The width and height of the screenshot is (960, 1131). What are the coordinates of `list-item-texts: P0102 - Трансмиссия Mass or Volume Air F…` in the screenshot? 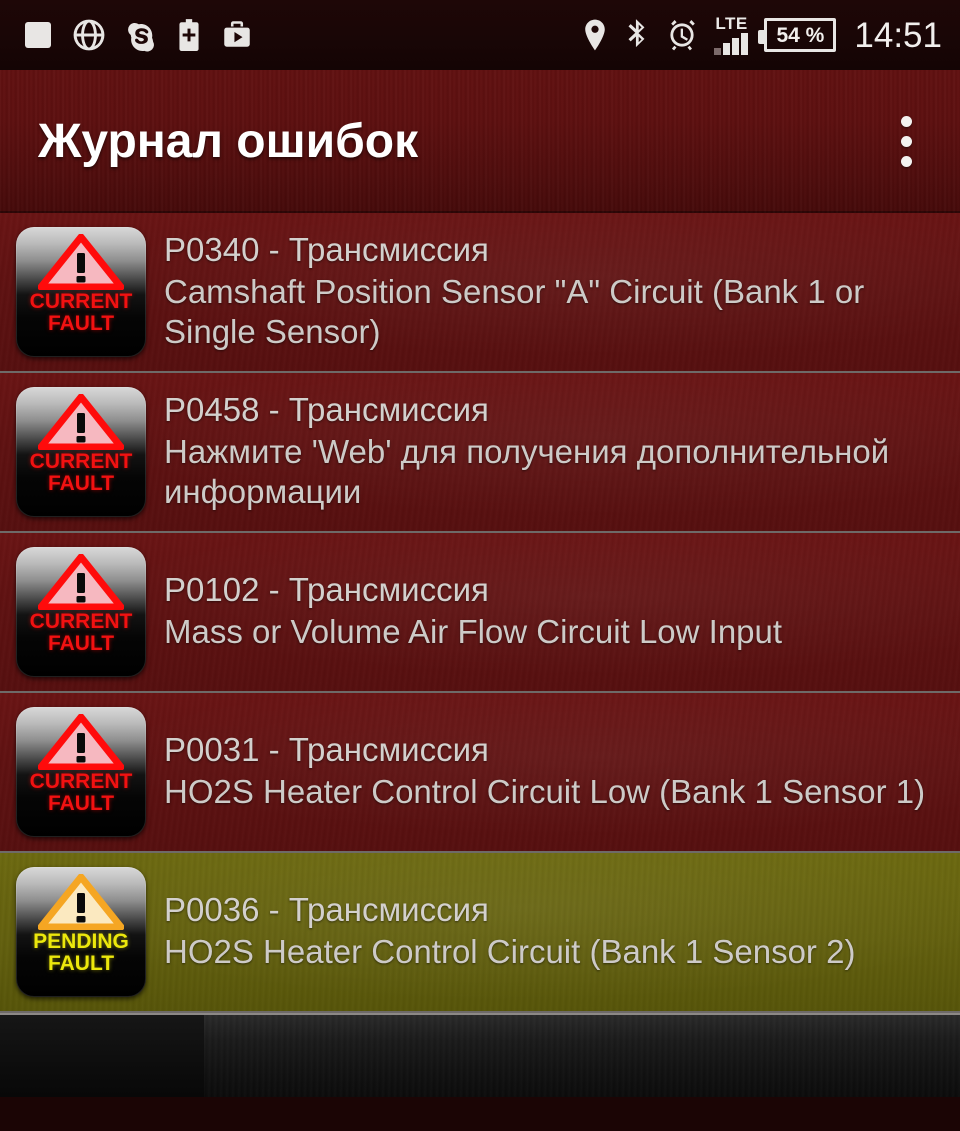 It's located at (545, 612).